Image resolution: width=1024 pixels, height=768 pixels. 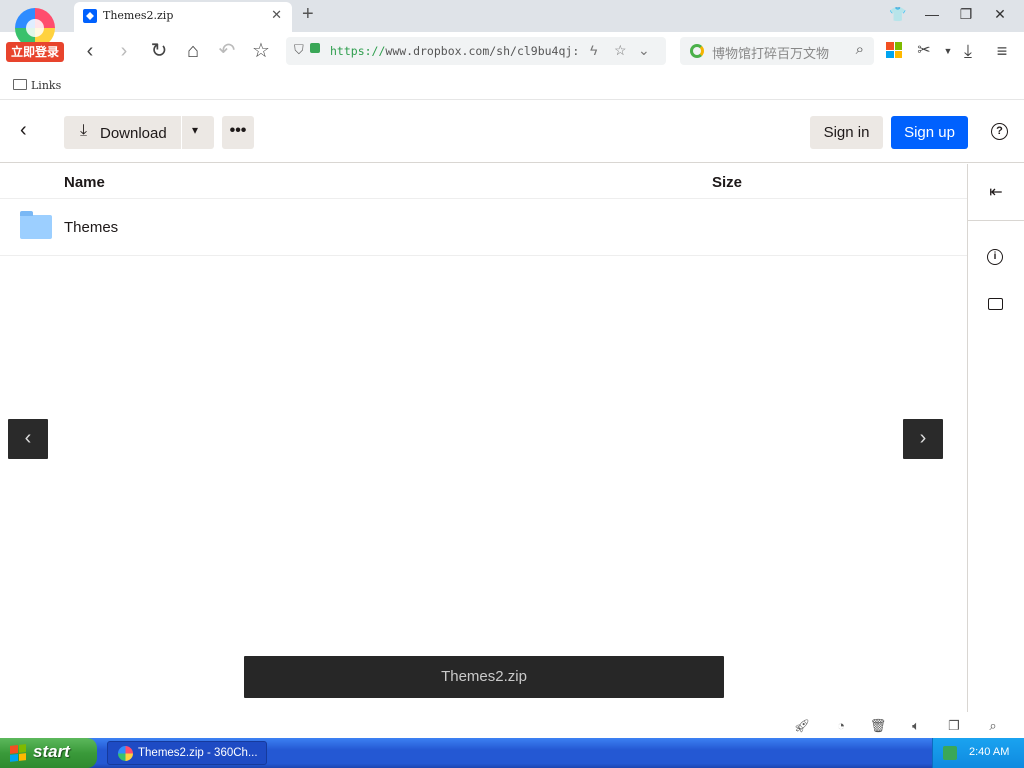 What do you see at coordinates (484, 227) in the screenshot?
I see `table-row: Themes` at bounding box center [484, 227].